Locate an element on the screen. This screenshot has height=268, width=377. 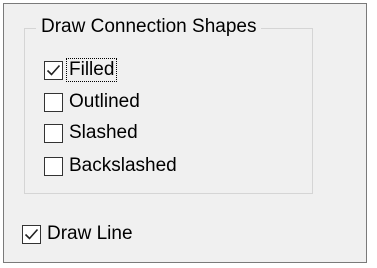
filled-checkbox: Filled is located at coordinates (81, 70).